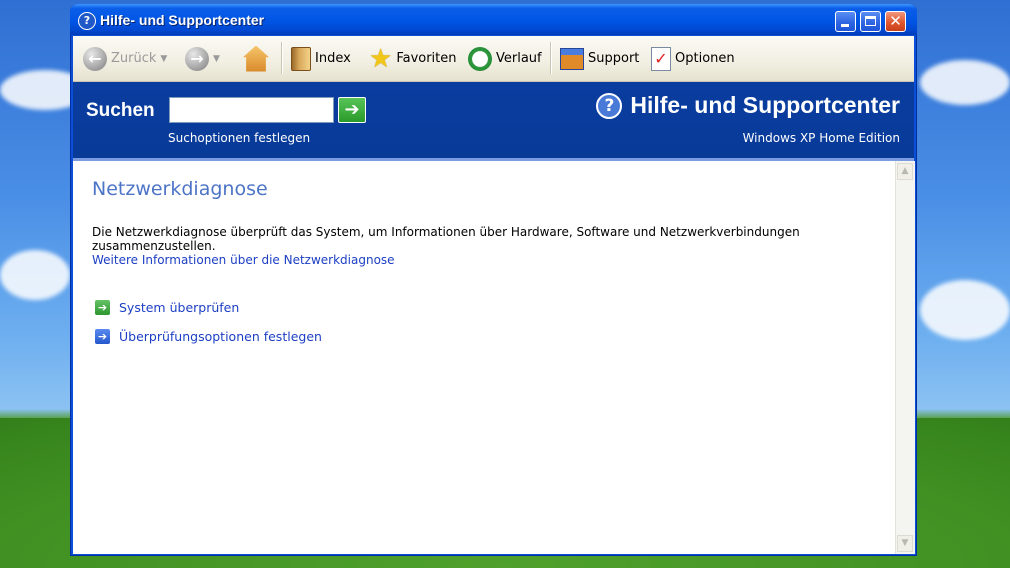 Image resolution: width=1010 pixels, height=568 pixels. I want to click on brand-title-text: Hilfe- und Supportcenter, so click(765, 105).